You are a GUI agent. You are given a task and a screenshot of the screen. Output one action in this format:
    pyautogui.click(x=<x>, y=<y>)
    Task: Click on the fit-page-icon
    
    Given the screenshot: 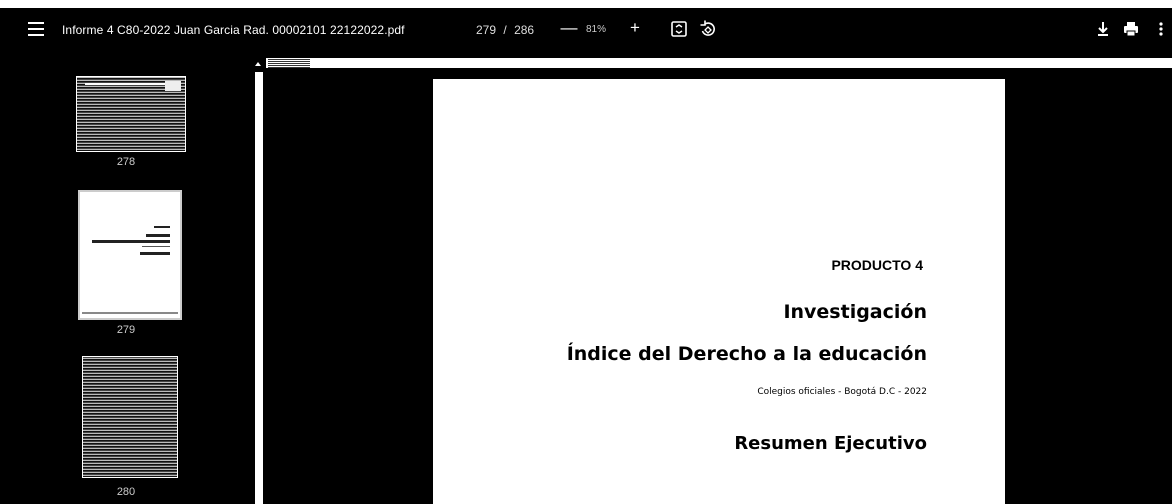 What is the action you would take?
    pyautogui.click(x=679, y=29)
    